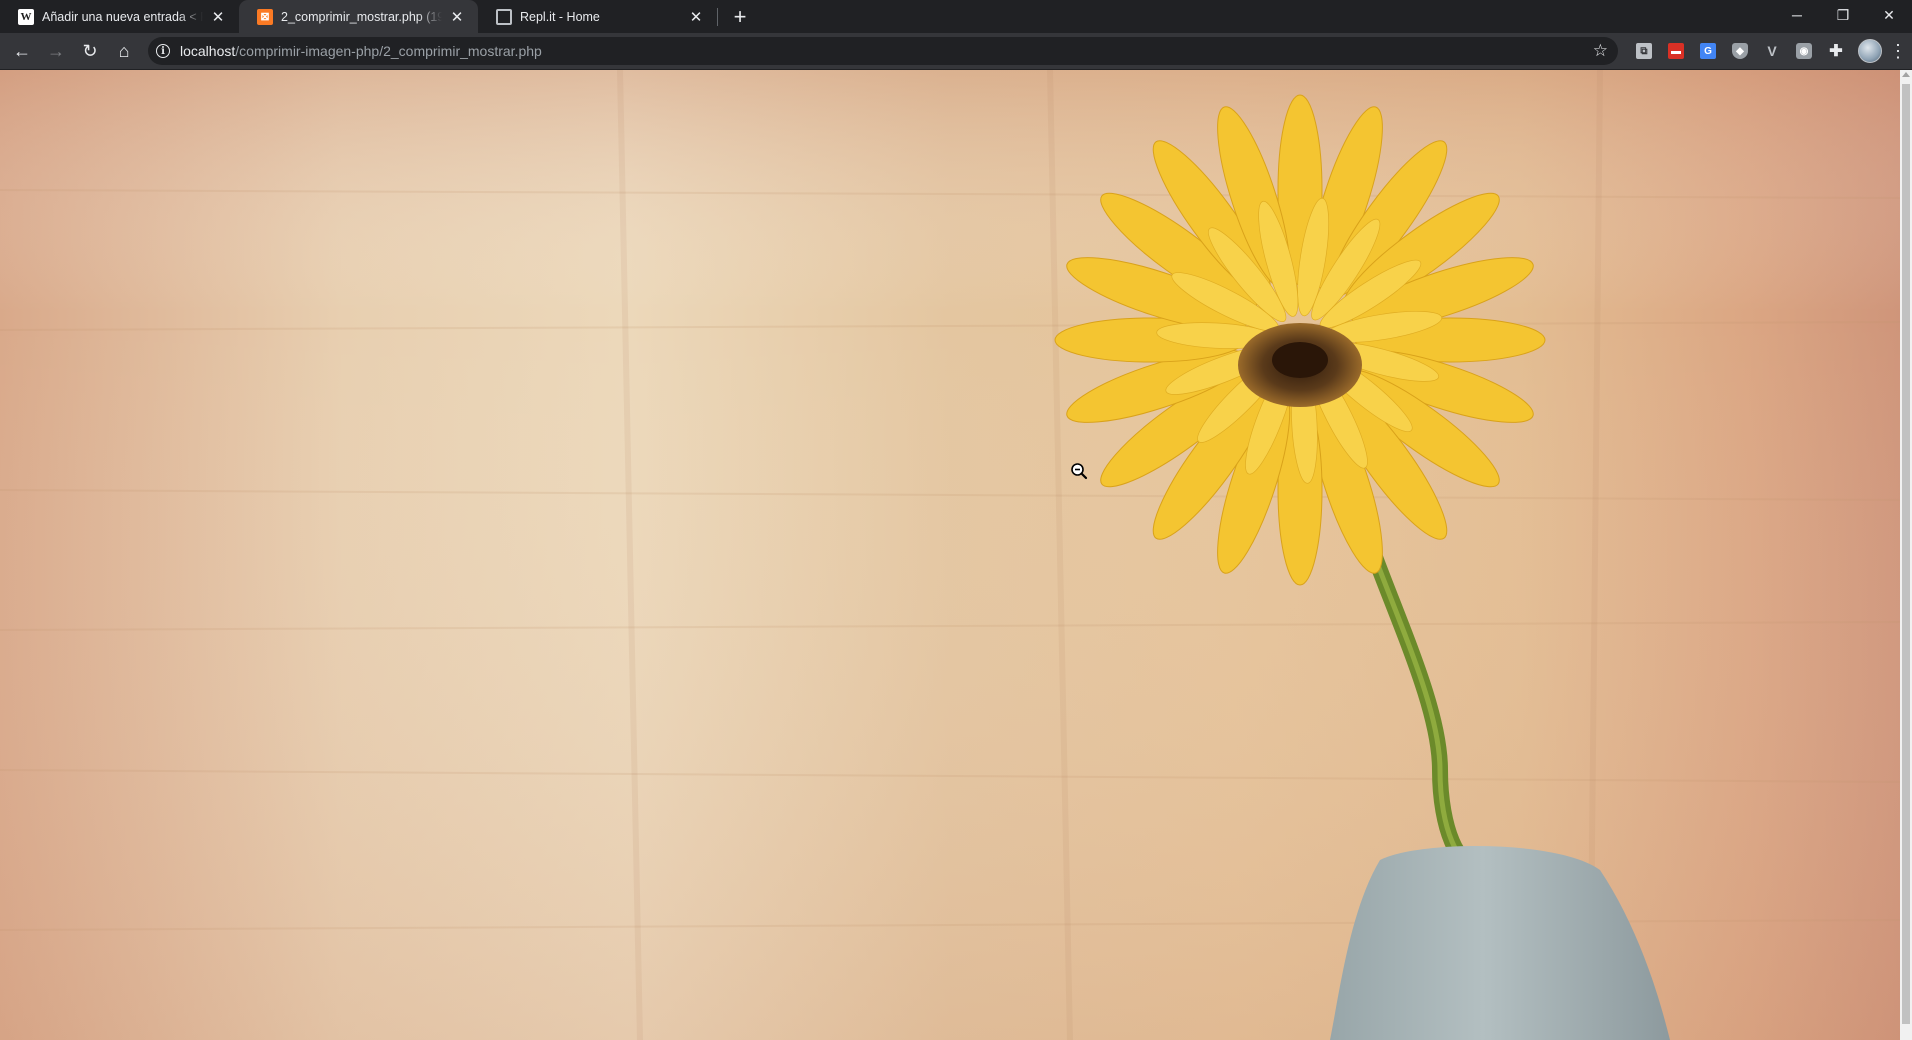  Describe the element at coordinates (1889, 15) in the screenshot. I see `close-window-button: ✕` at that location.